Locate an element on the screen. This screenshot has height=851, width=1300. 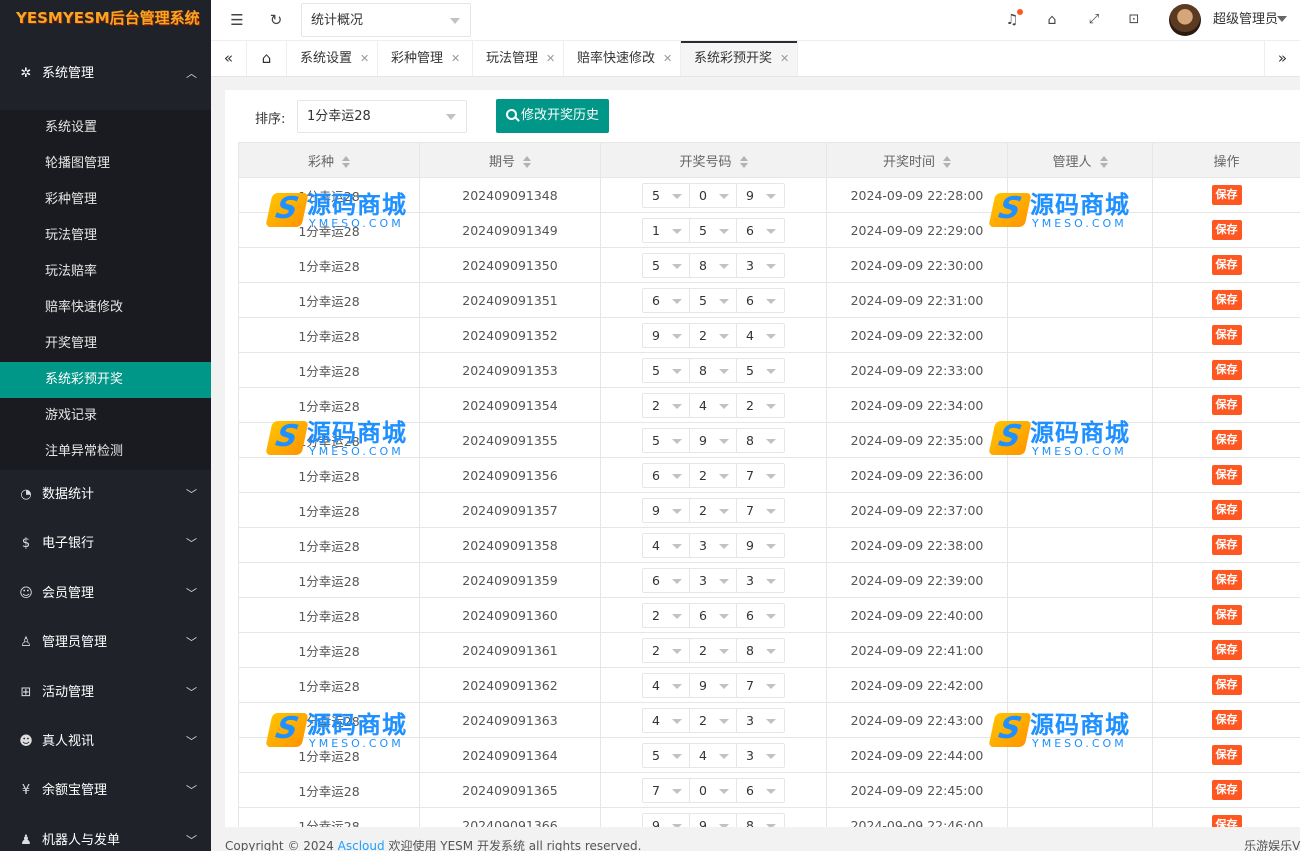
sidebar-sub-item: 游戏记录 is located at coordinates (105, 416).